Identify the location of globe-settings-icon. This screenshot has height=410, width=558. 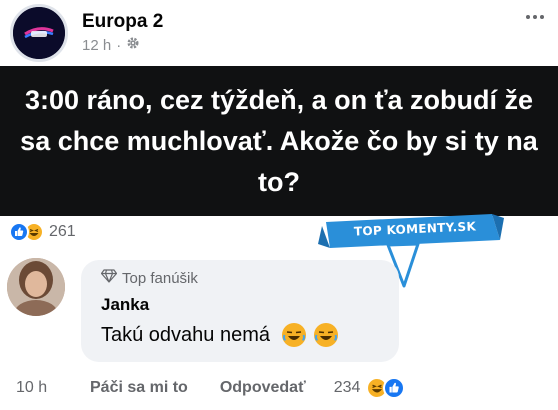
(133, 45).